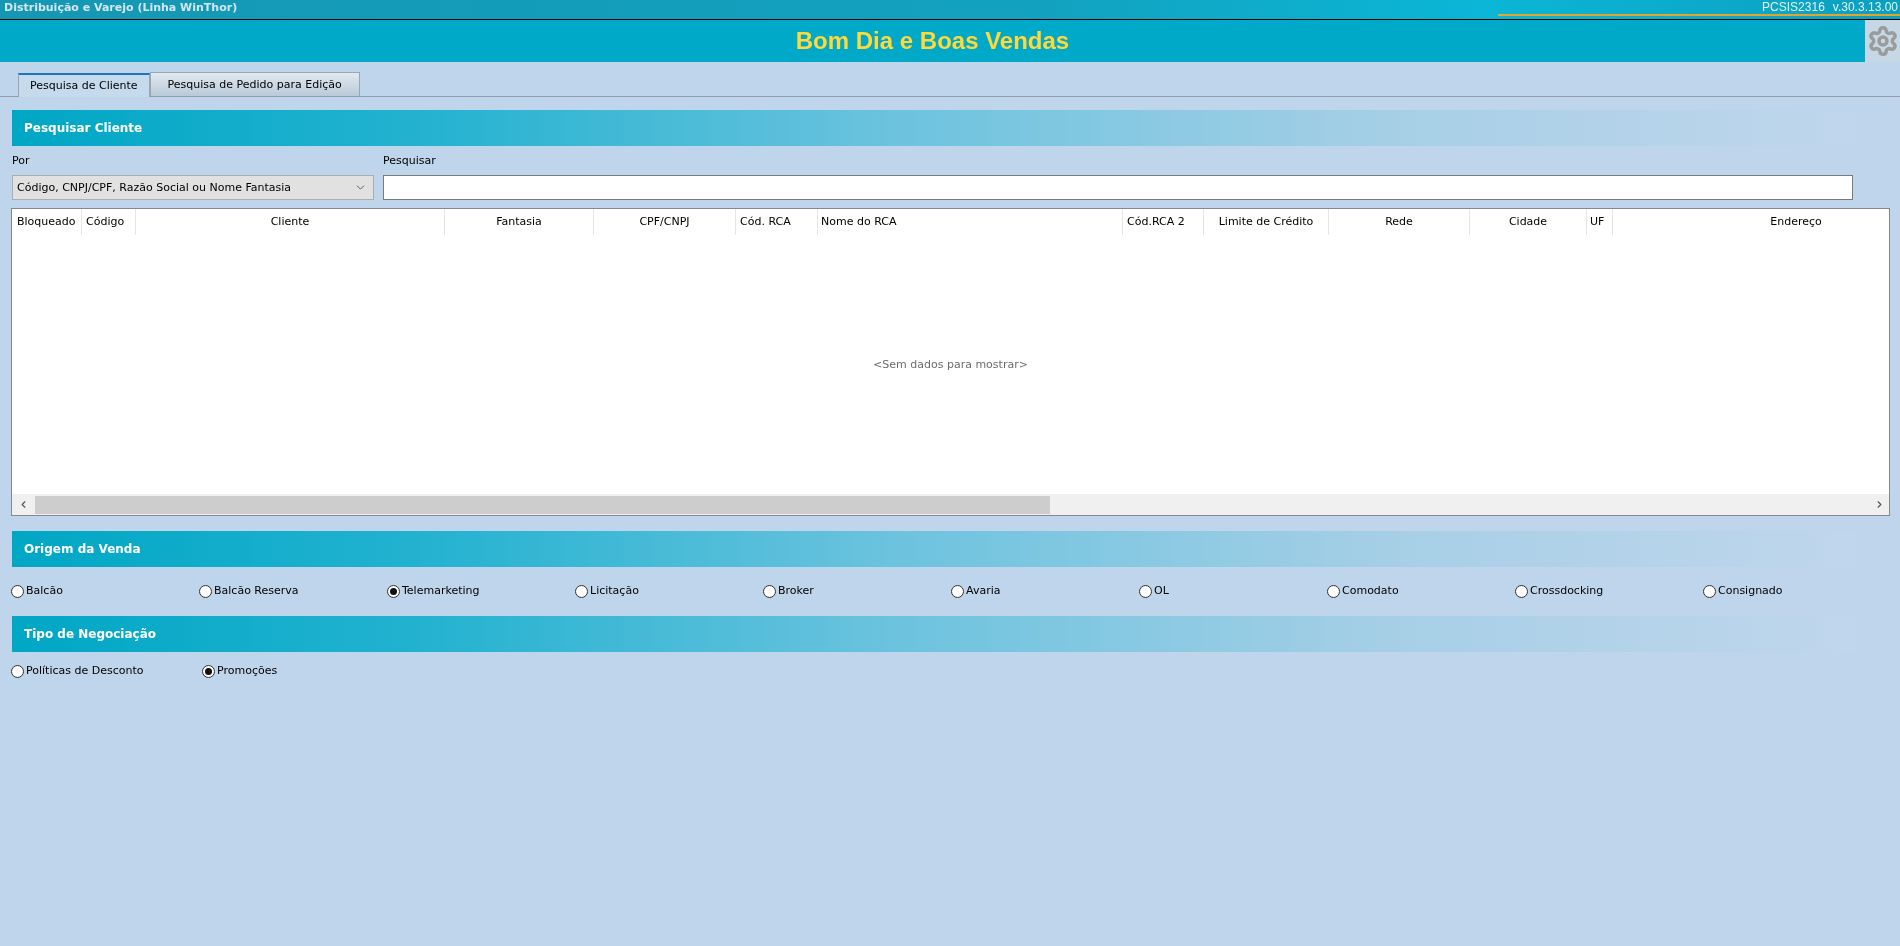 This screenshot has width=1900, height=946. What do you see at coordinates (1118, 187) in the screenshot?
I see `search-field` at bounding box center [1118, 187].